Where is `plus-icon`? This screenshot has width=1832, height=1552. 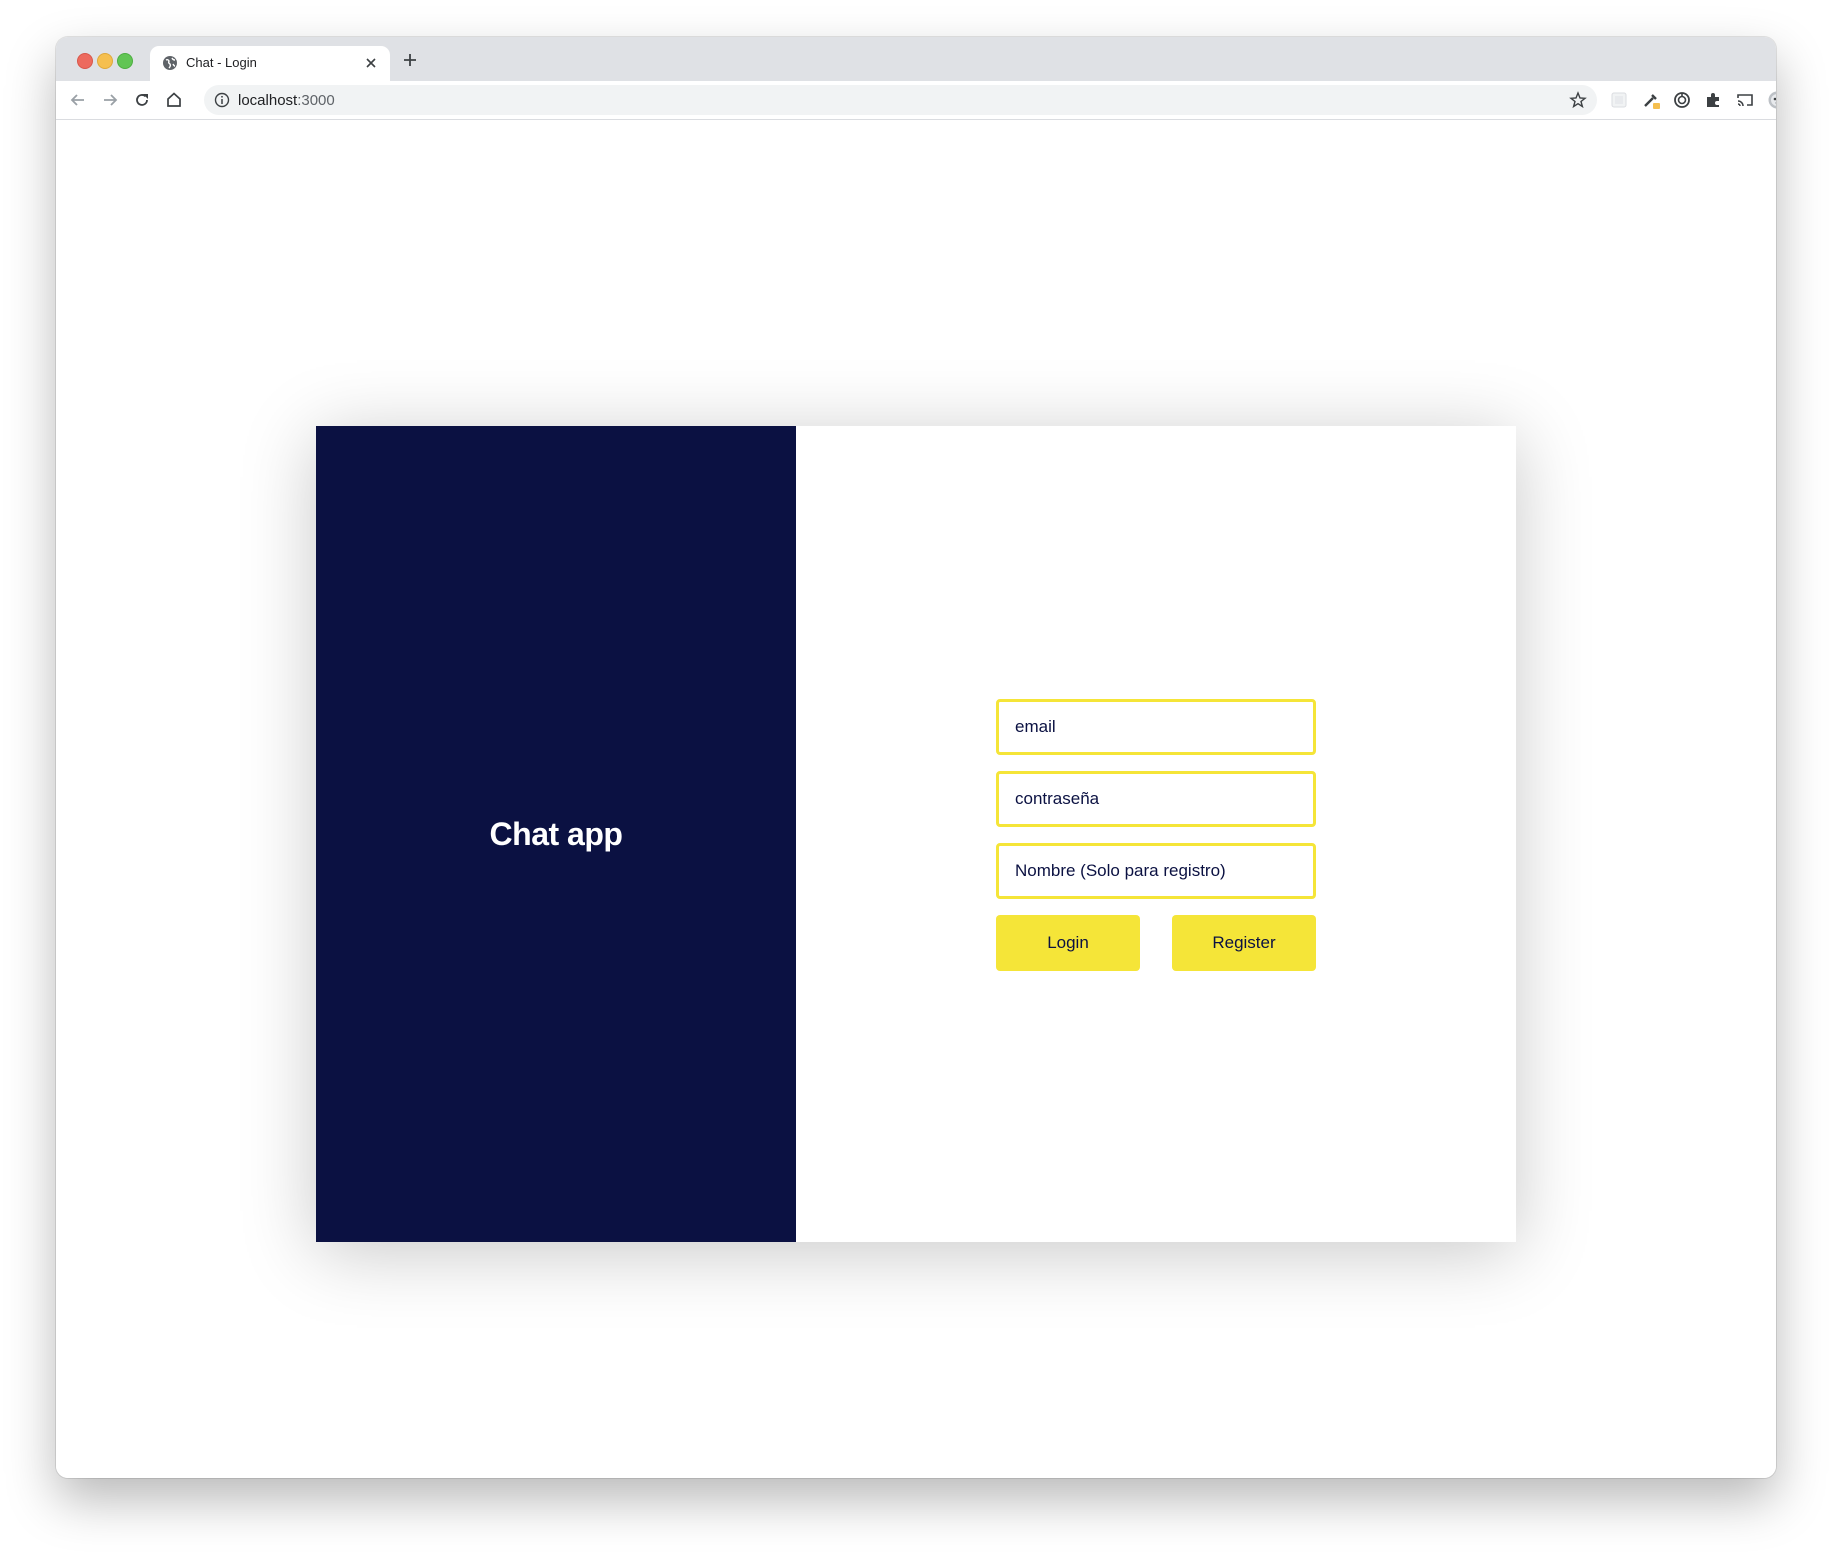 plus-icon is located at coordinates (410, 60).